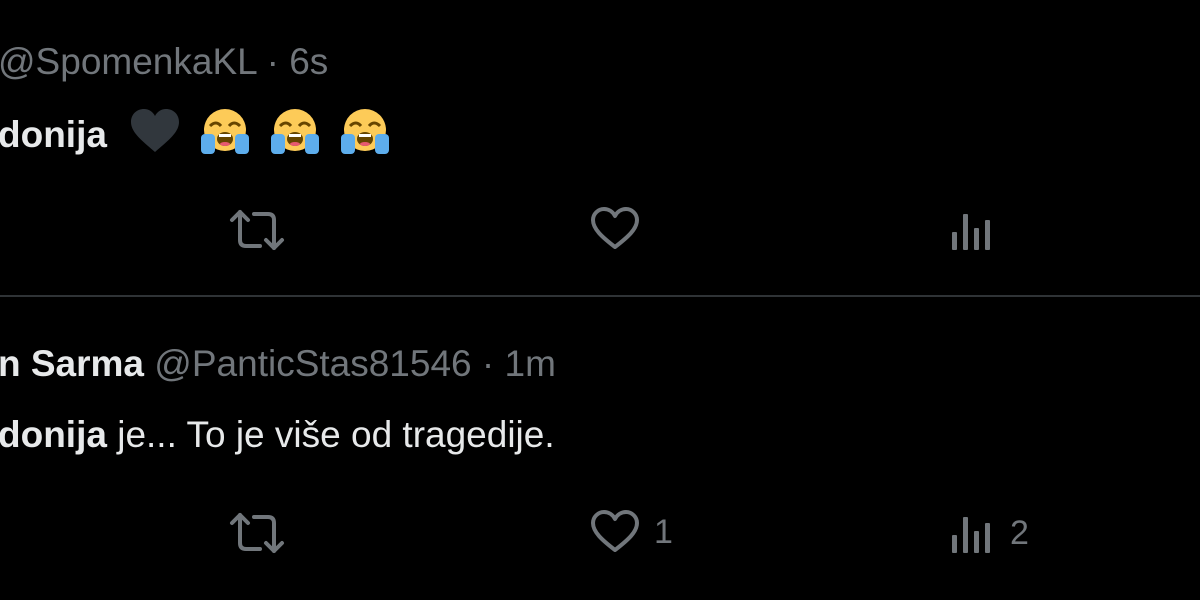 The width and height of the screenshot is (1200, 600). What do you see at coordinates (155, 137) in the screenshot?
I see `black-heart-emoji` at bounding box center [155, 137].